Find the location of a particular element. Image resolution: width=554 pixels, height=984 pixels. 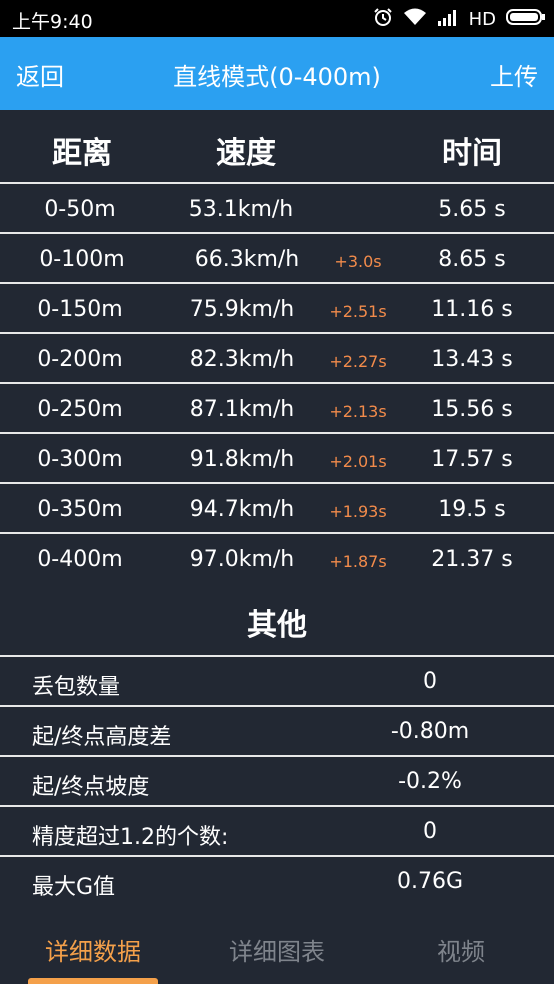

other-label: 起/终点坡度 is located at coordinates (91, 787).